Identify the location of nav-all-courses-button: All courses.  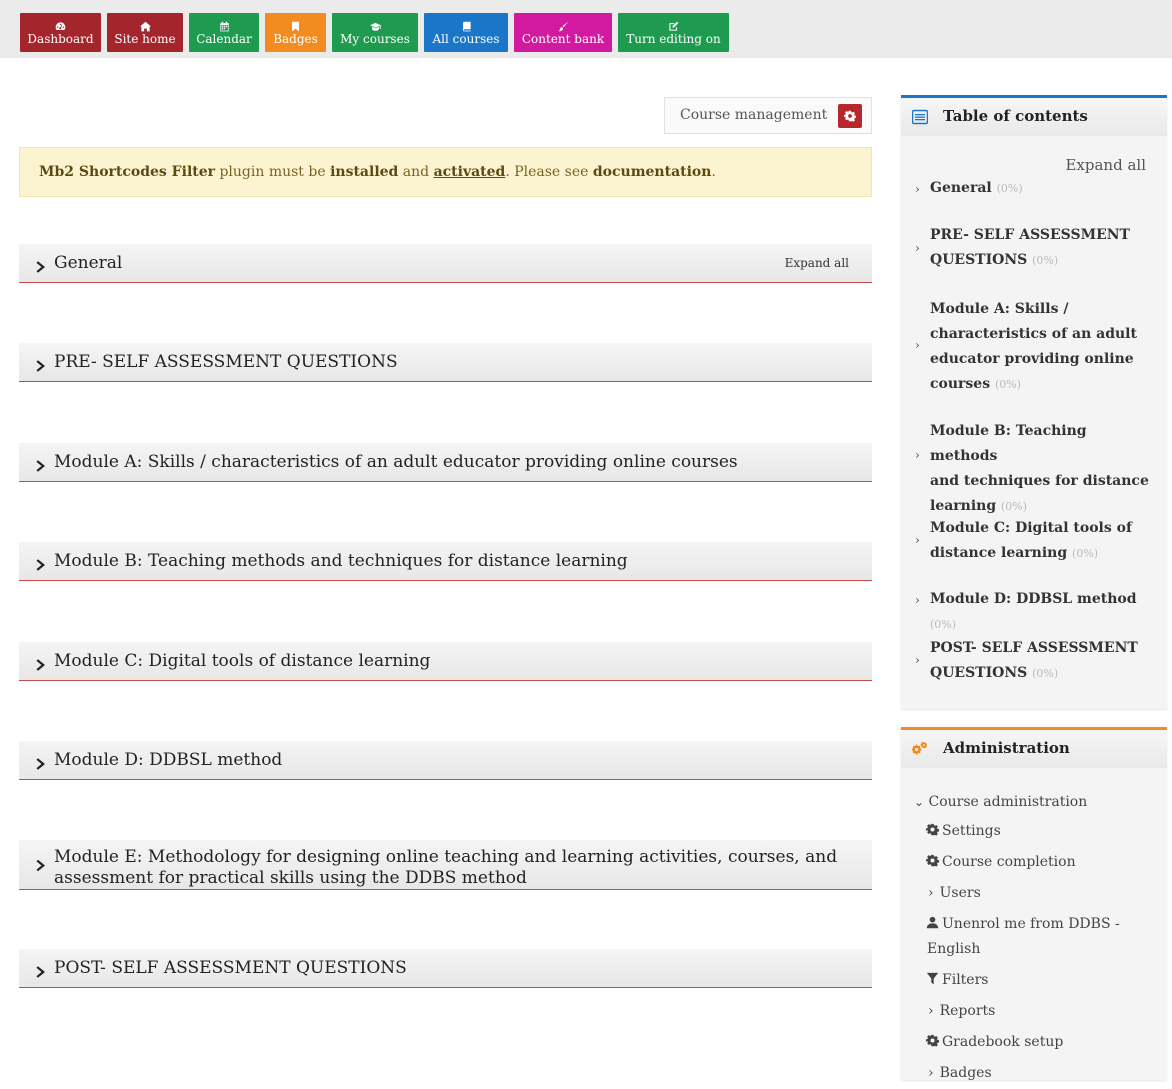
(466, 32).